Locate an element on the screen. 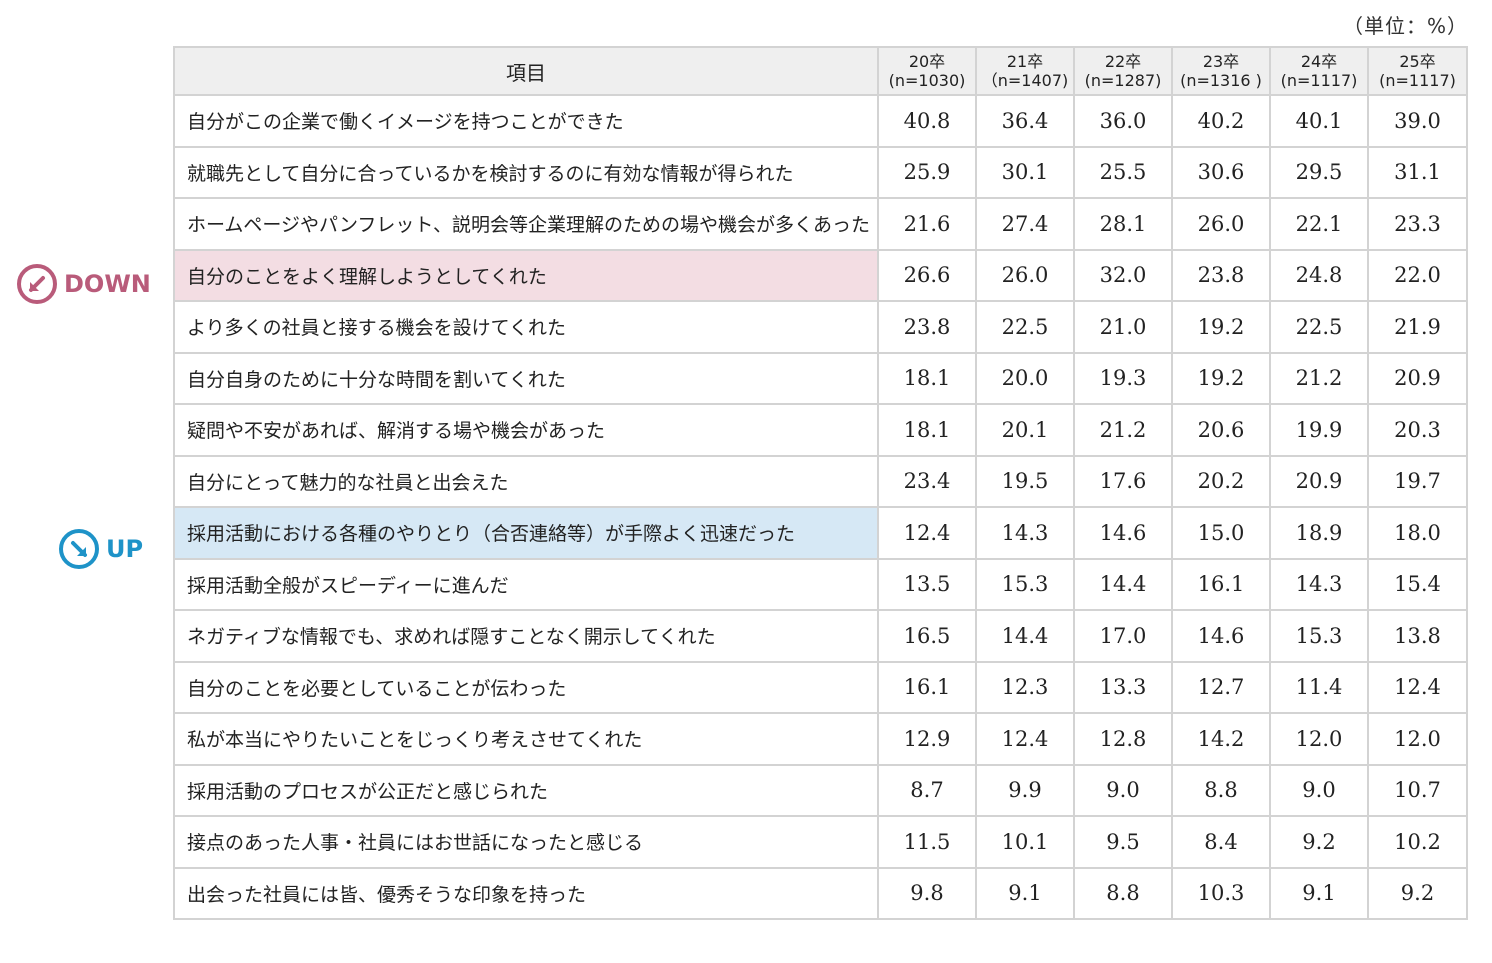 This screenshot has width=1492, height=963. year-column-header: 25卒 (n=1117) is located at coordinates (1417, 71).